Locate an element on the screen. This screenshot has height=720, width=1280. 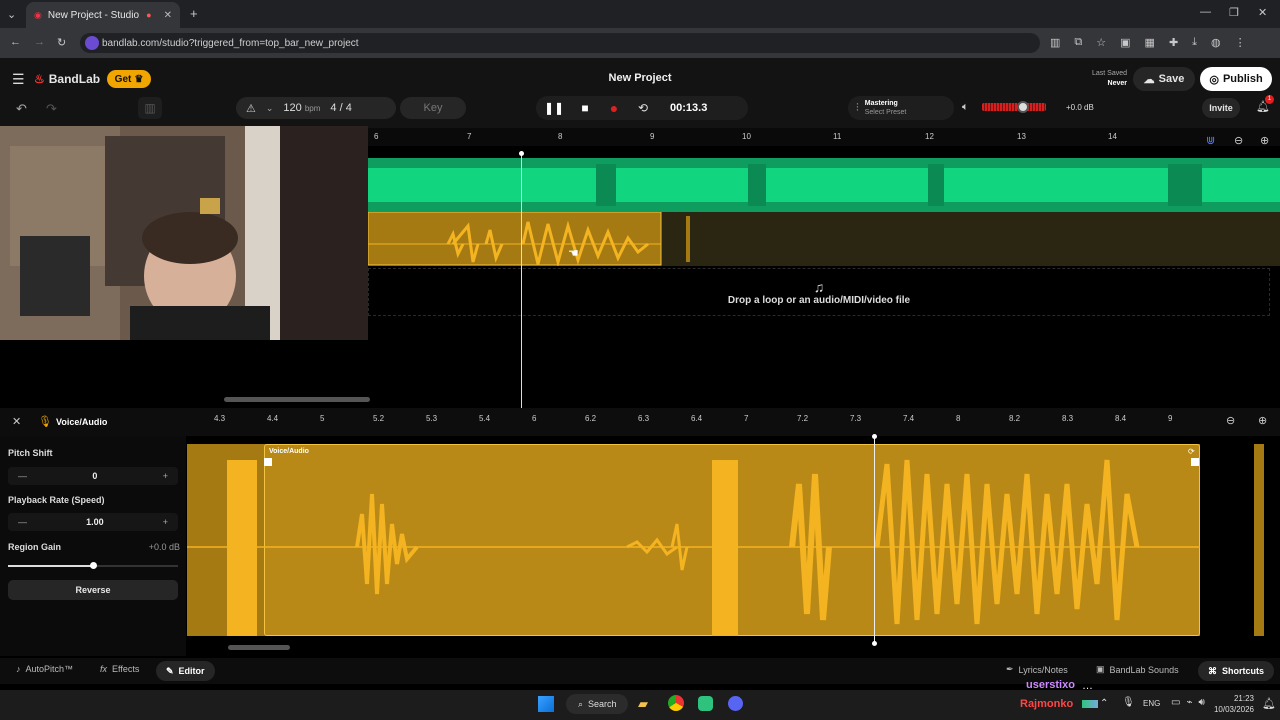
time-signature: 4 / 4 is located at coordinates (340, 108).